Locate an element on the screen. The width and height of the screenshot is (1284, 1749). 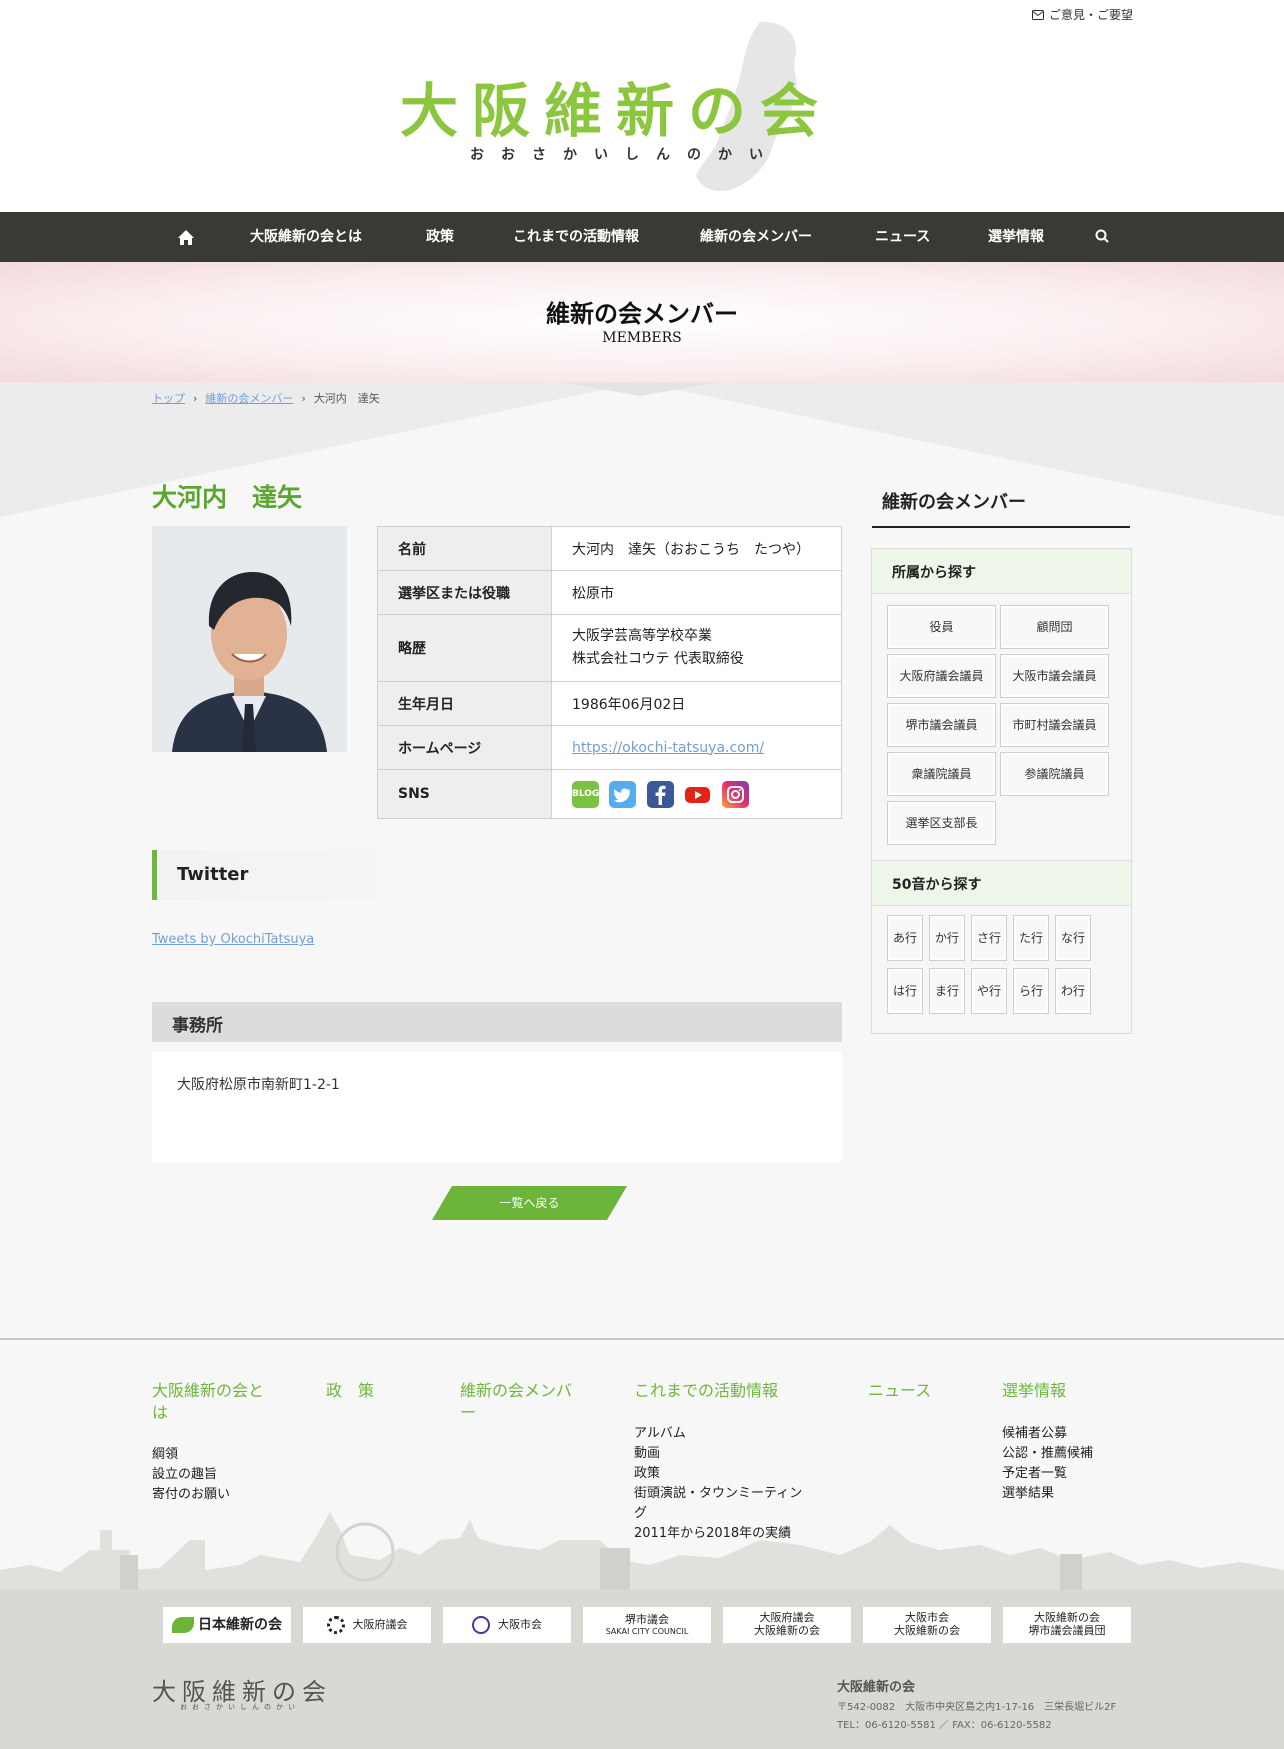
filter-municipal-assembly: 市町村議会議員 is located at coordinates (1054, 725).